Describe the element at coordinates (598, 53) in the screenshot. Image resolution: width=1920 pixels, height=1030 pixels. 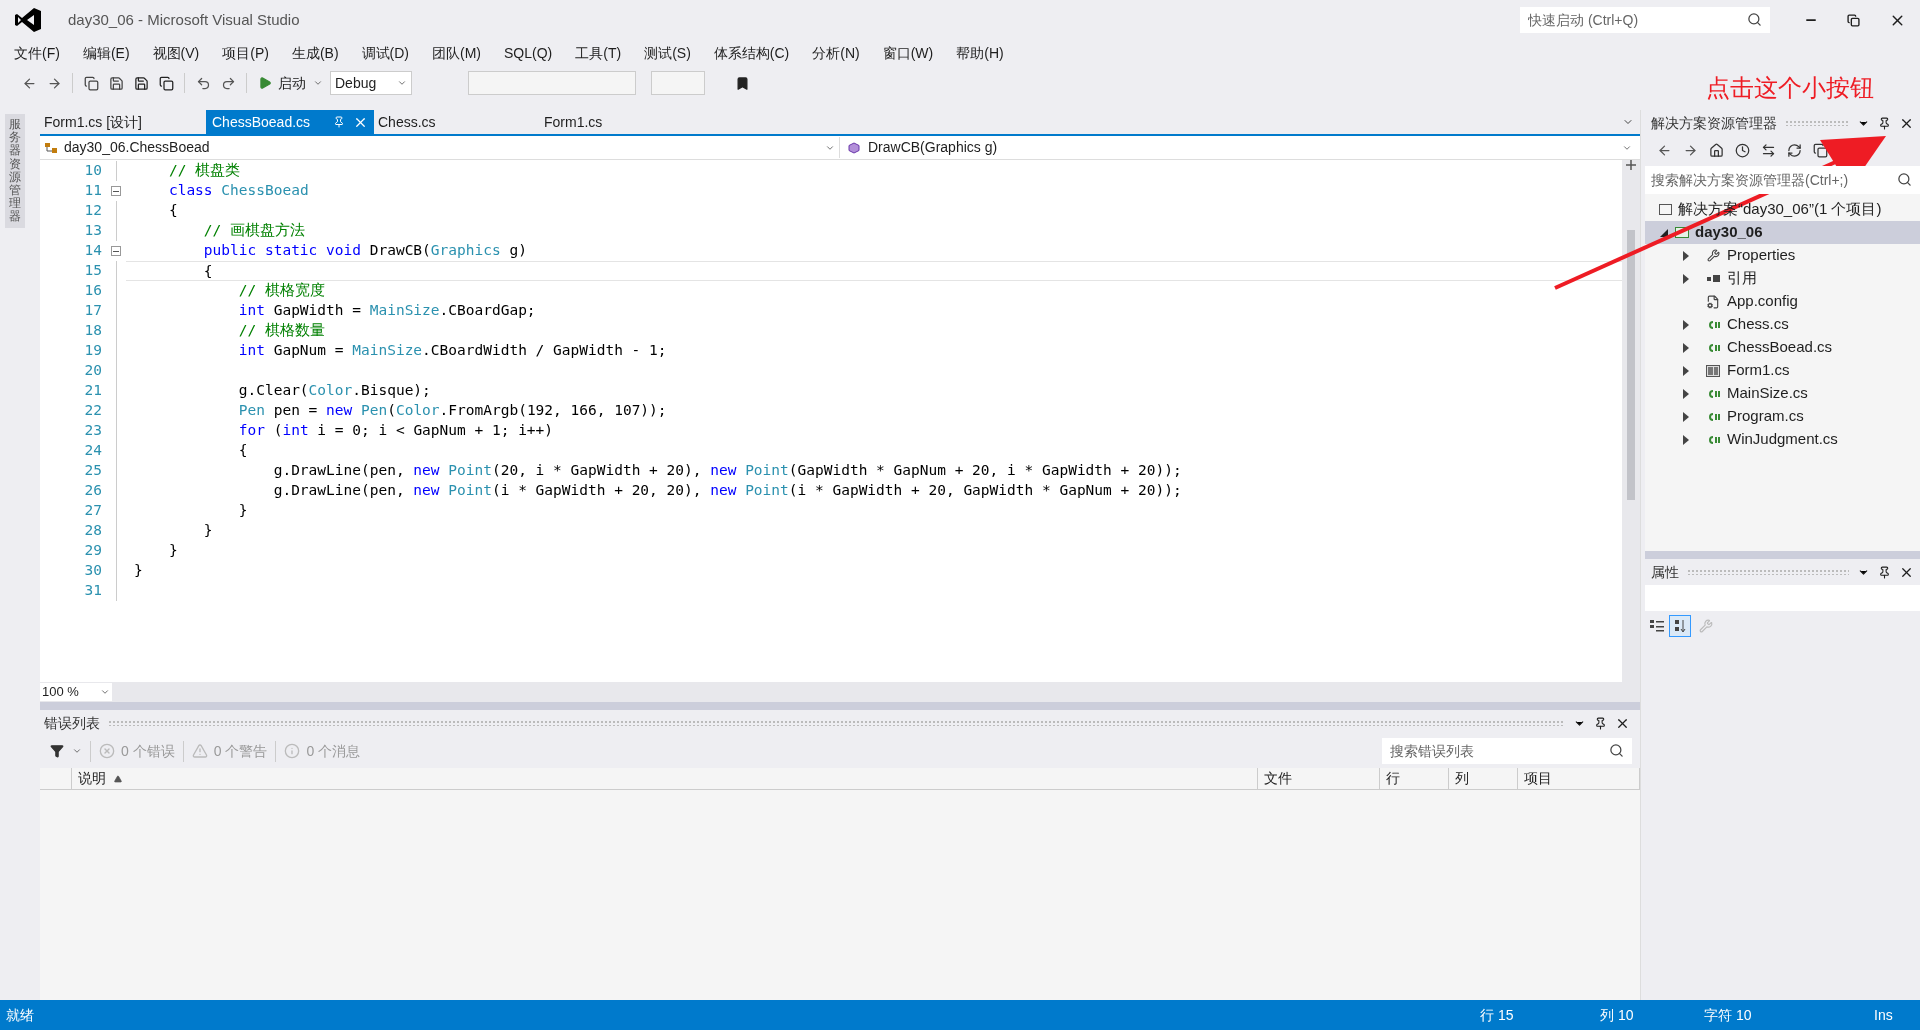
I see `menu-item: 工具(T)` at that location.